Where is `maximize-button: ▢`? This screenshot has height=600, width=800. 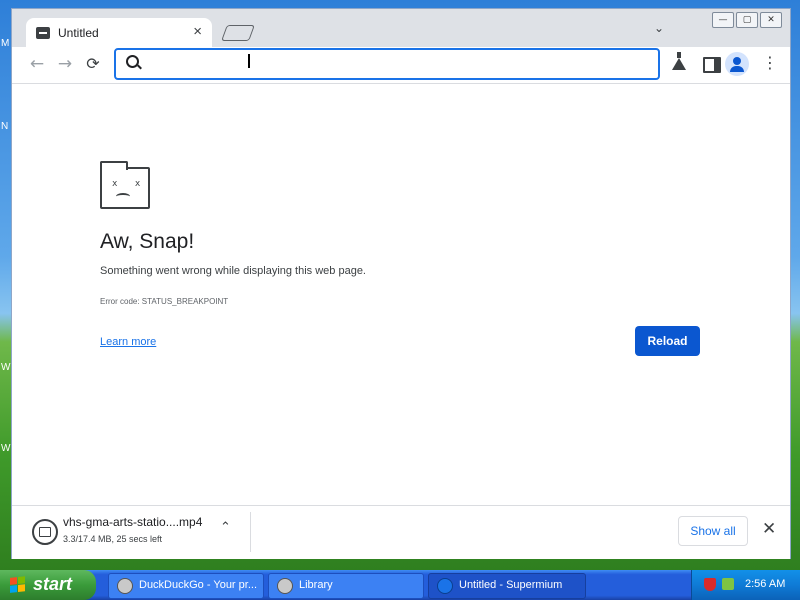
maximize-button: ▢ is located at coordinates (747, 20).